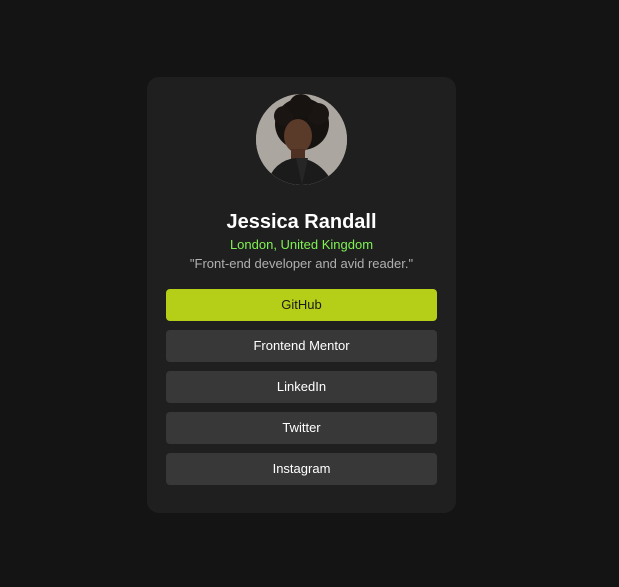 This screenshot has width=619, height=587. What do you see at coordinates (301, 222) in the screenshot?
I see `profile-name: Jessica Randall` at bounding box center [301, 222].